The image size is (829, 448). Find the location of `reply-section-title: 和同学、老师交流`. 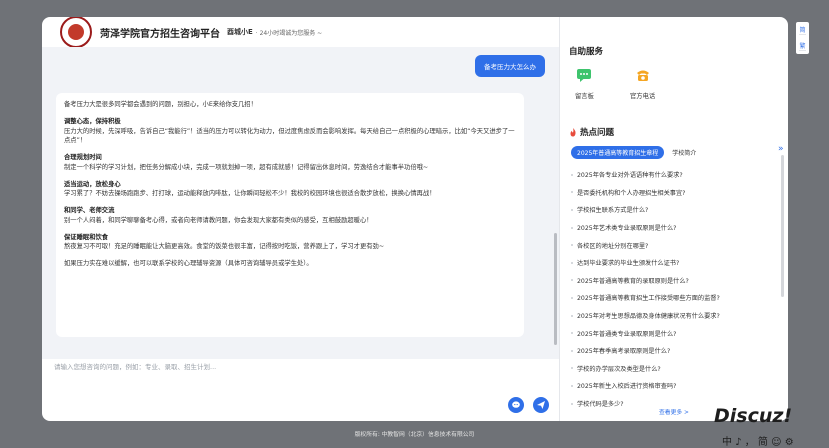

reply-section-title: 和同学、老师交流 is located at coordinates (89, 210).